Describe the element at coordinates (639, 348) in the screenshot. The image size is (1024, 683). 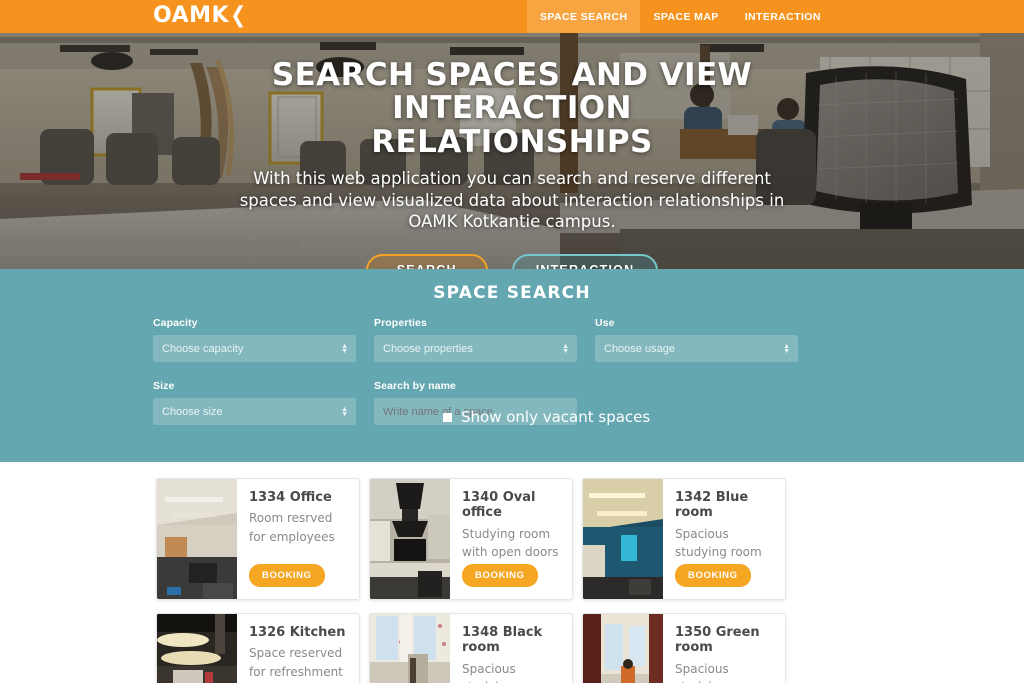
I see `use-select-value: Choose usage` at that location.